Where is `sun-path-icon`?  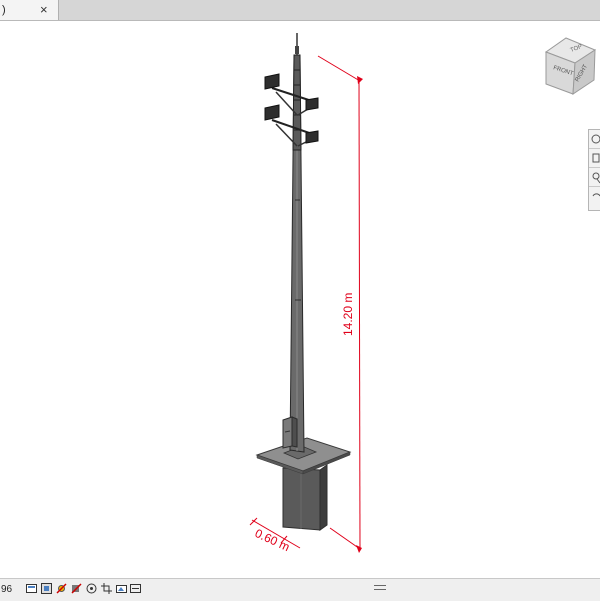 sun-path-icon is located at coordinates (61, 588).